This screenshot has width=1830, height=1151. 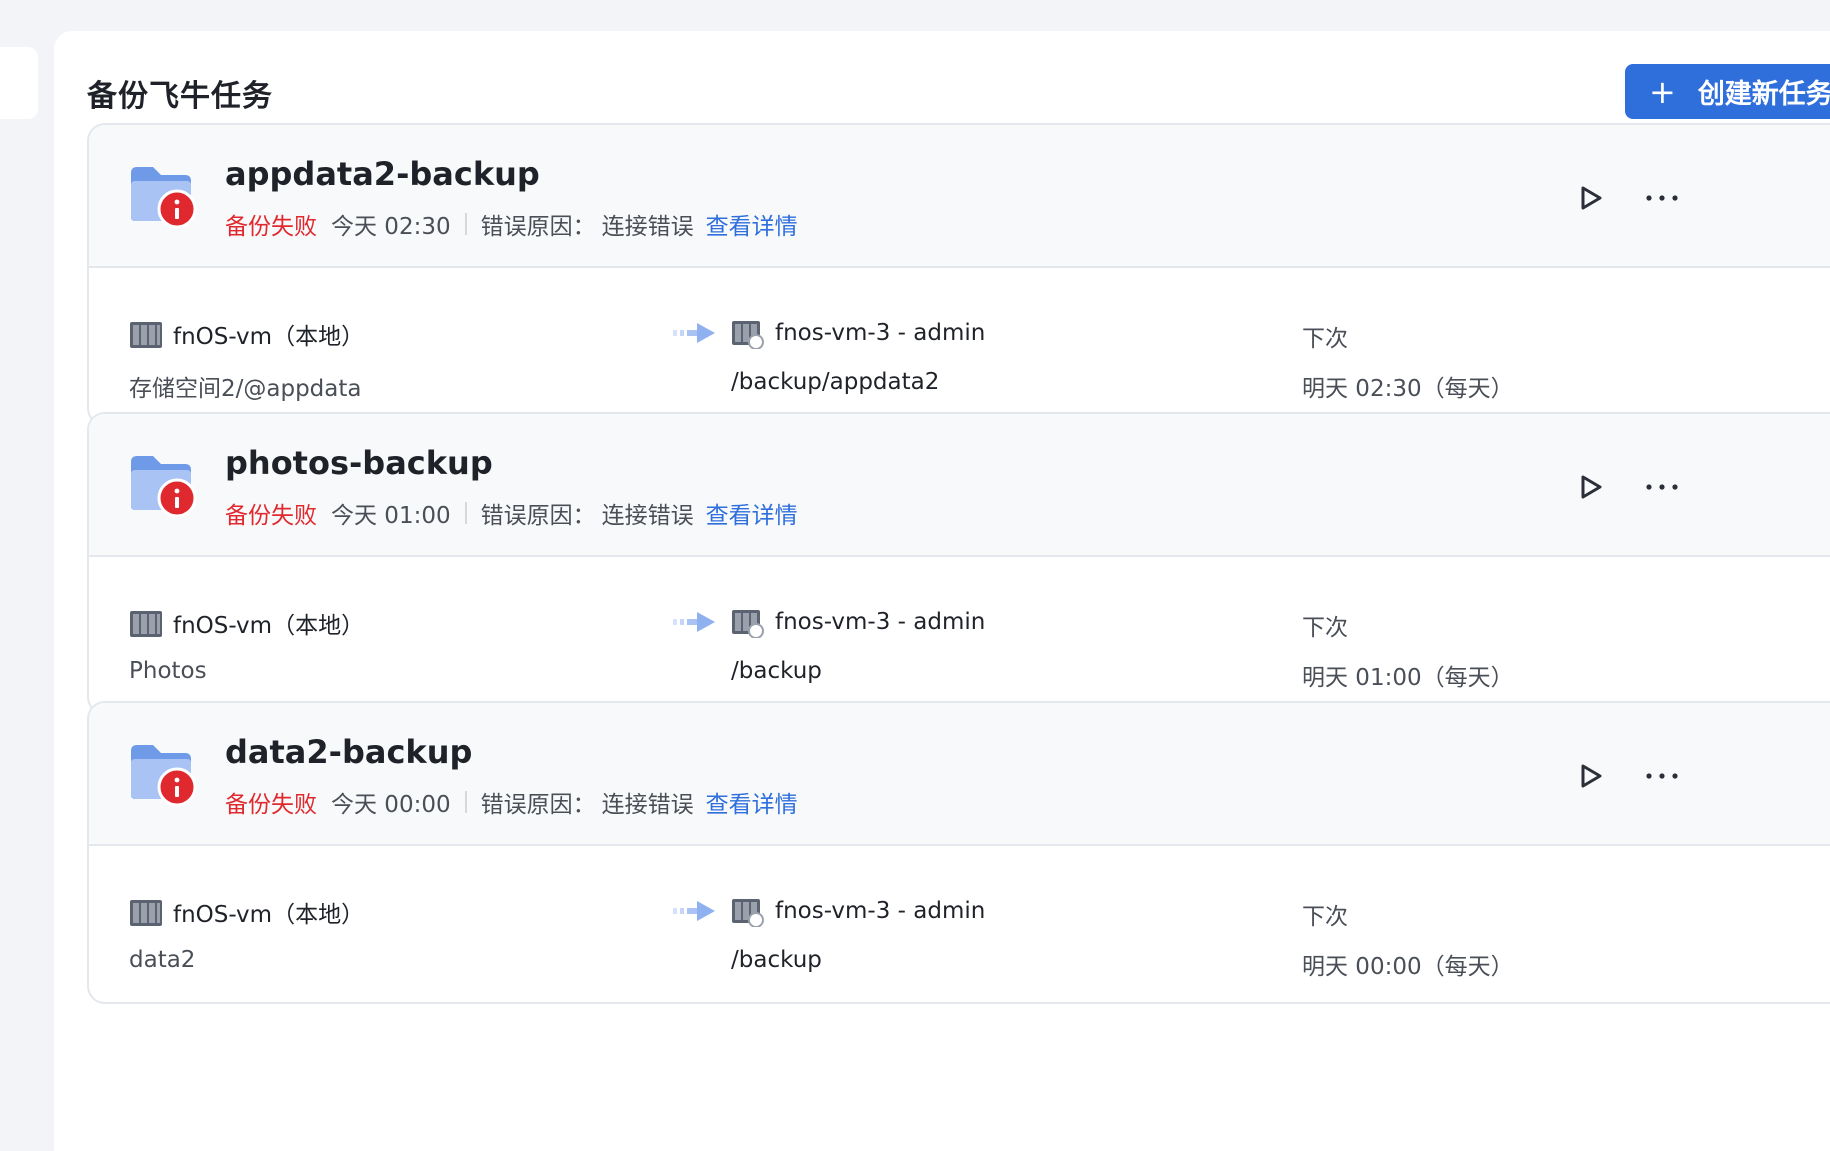 I want to click on next-run-time: 明天 01:00（每天）, so click(x=1408, y=678).